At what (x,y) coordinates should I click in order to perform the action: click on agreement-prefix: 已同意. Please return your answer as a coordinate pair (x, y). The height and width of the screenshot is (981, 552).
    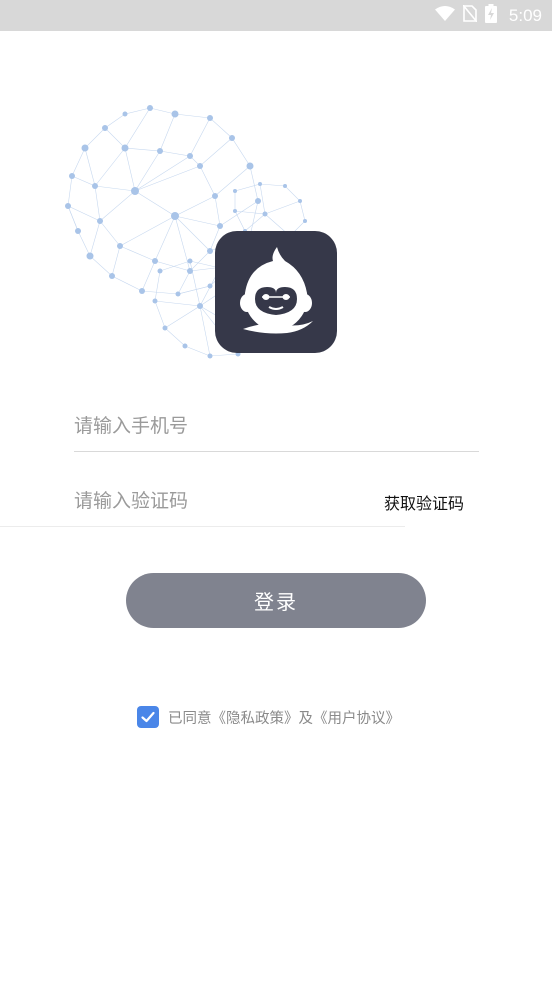
    Looking at the image, I should click on (190, 718).